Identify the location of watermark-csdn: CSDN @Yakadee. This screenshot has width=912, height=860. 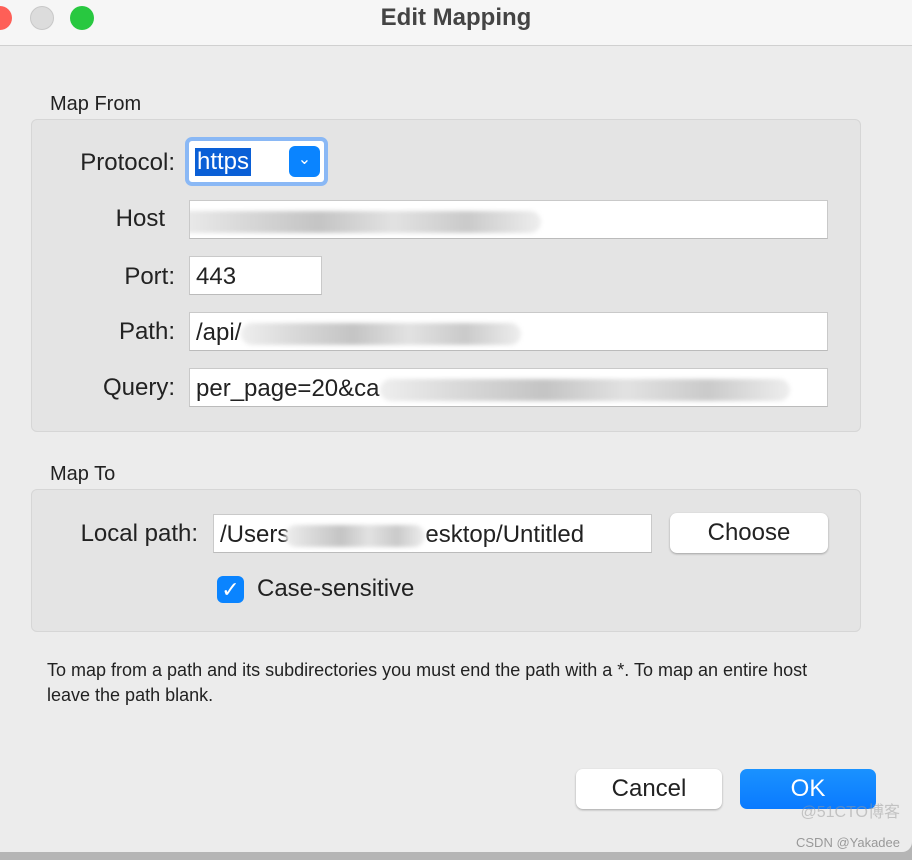
(848, 842).